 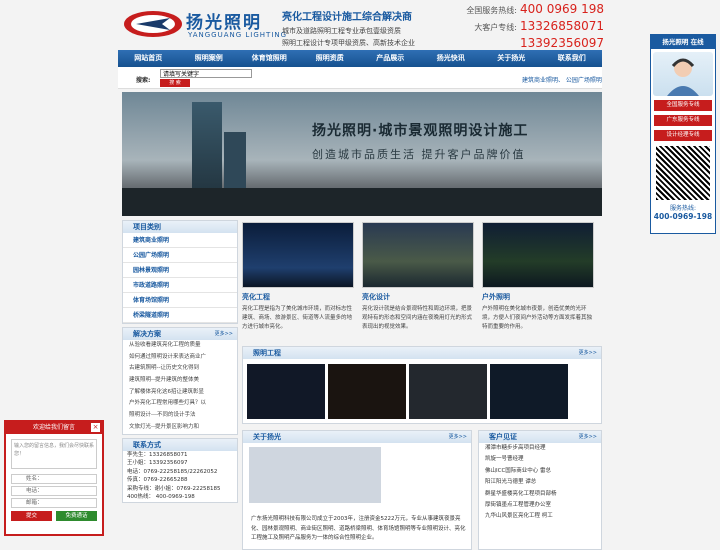 What do you see at coordinates (180, 404) in the screenshot?
I see `solution-link: 户外亮化工程常用哪些灯具？以` at bounding box center [180, 404].